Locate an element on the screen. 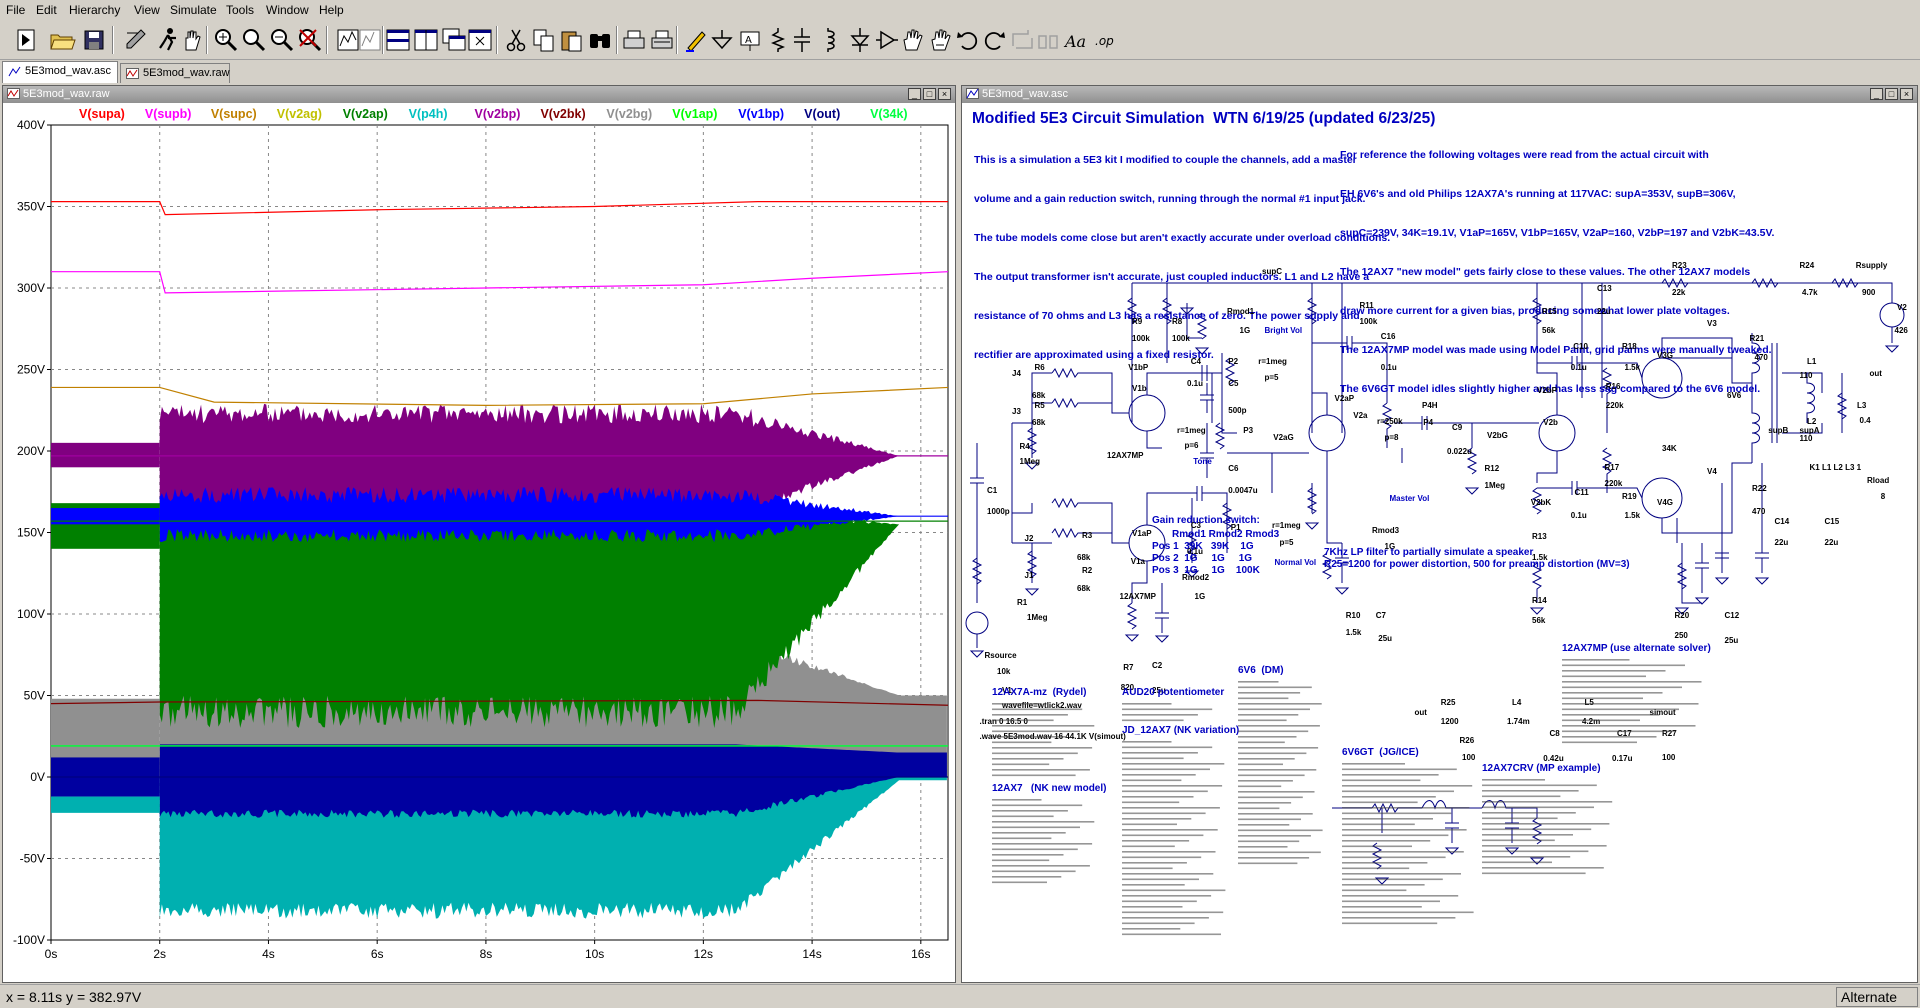 The image size is (1920, 1008). rotate-icon is located at coordinates (1022, 40).